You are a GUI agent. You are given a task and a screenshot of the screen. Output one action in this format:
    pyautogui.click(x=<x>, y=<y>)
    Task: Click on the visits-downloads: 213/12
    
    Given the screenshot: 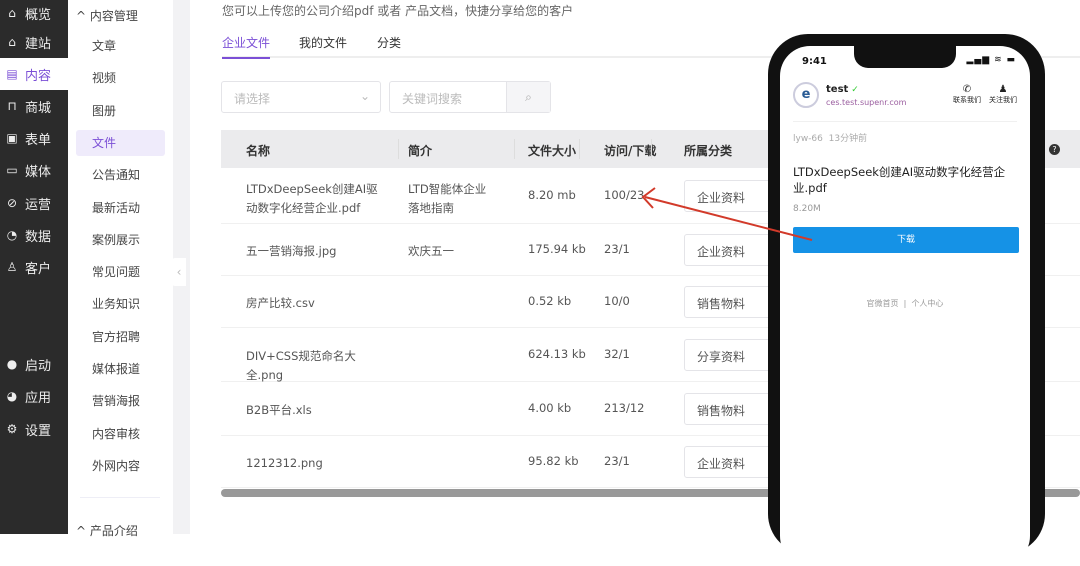 What is the action you would take?
    pyautogui.click(x=624, y=408)
    